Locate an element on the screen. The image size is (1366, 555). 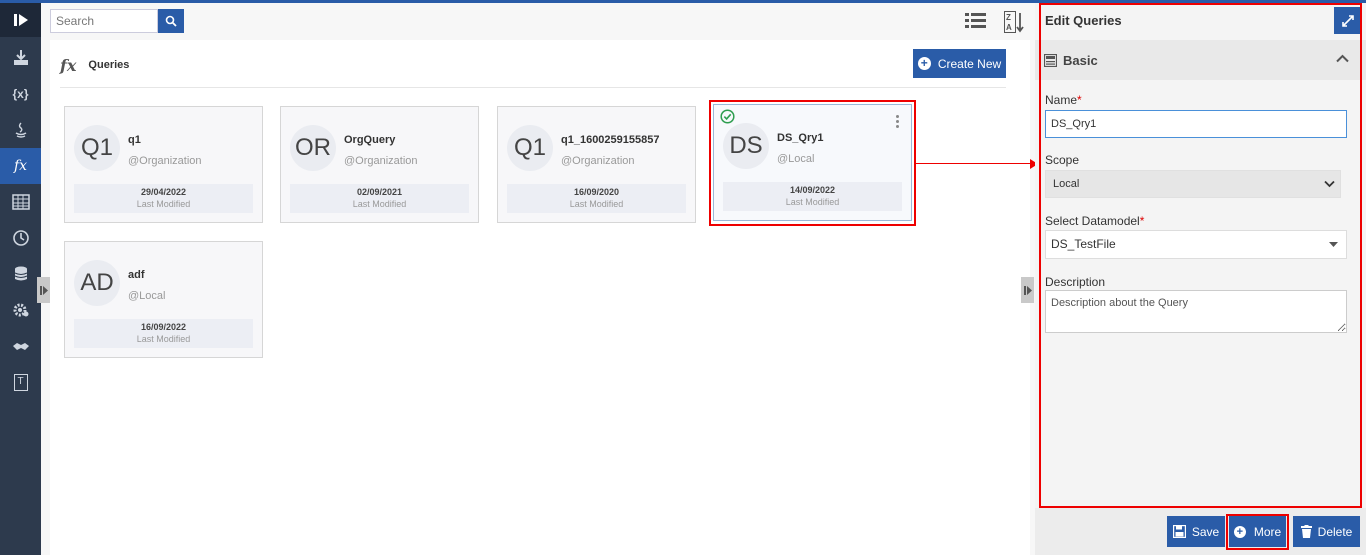
avatar: AD is located at coordinates (97, 283).